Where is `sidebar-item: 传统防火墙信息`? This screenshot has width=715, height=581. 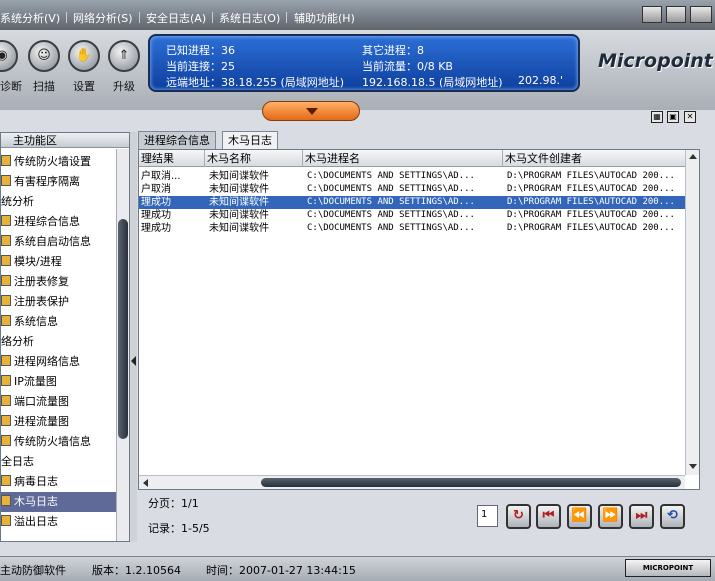
sidebar-item: 传统防火墙信息 is located at coordinates (58, 442).